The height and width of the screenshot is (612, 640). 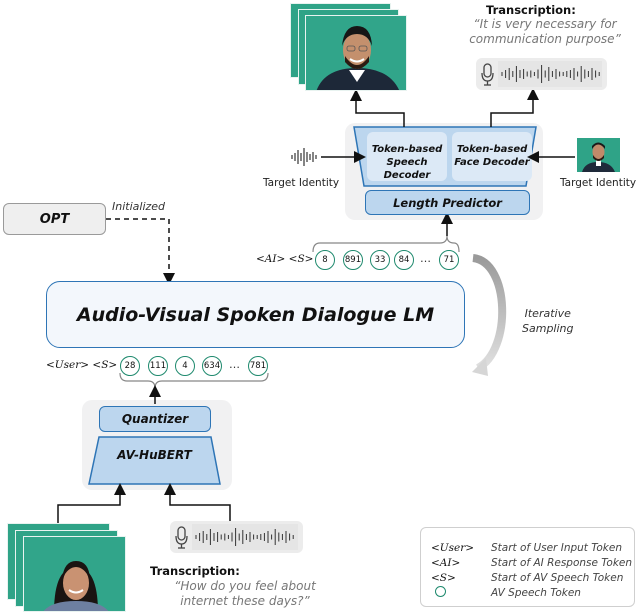 I want to click on output-transcription-line-2: communication purpose”, so click(x=545, y=39).